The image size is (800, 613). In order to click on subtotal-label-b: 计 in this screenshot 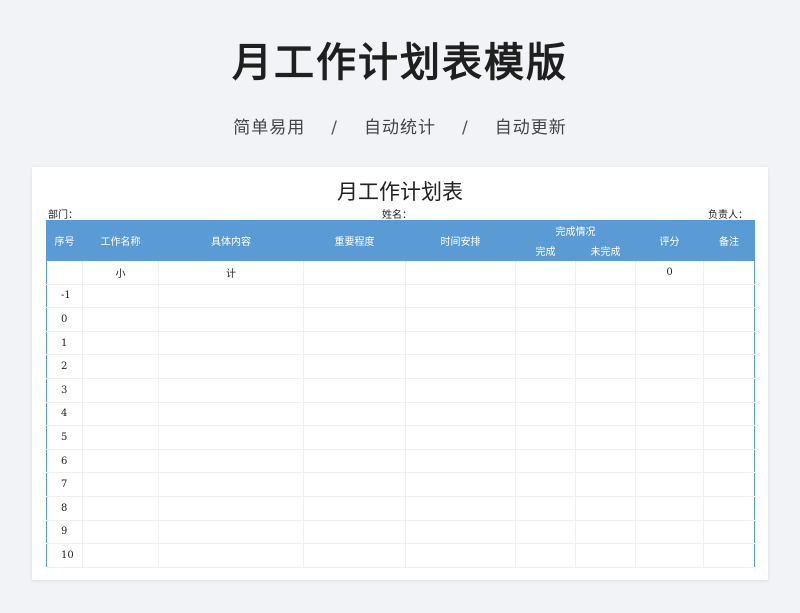, I will do `click(231, 272)`.